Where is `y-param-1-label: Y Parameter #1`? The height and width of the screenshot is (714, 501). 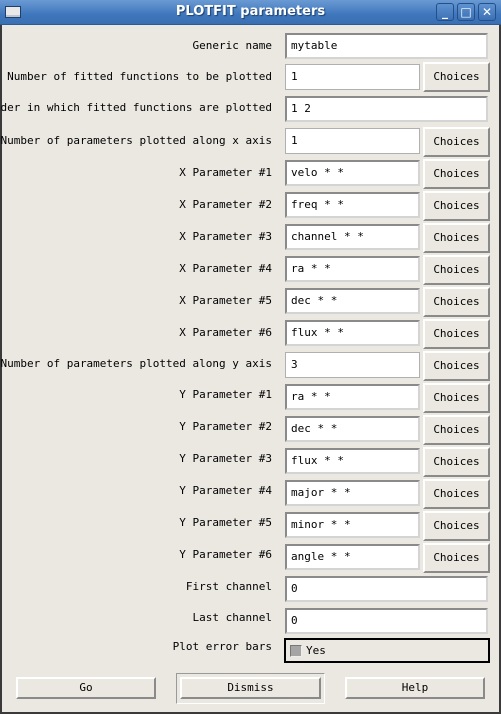
y-param-1-label: Y Parameter #1 is located at coordinates (225, 394).